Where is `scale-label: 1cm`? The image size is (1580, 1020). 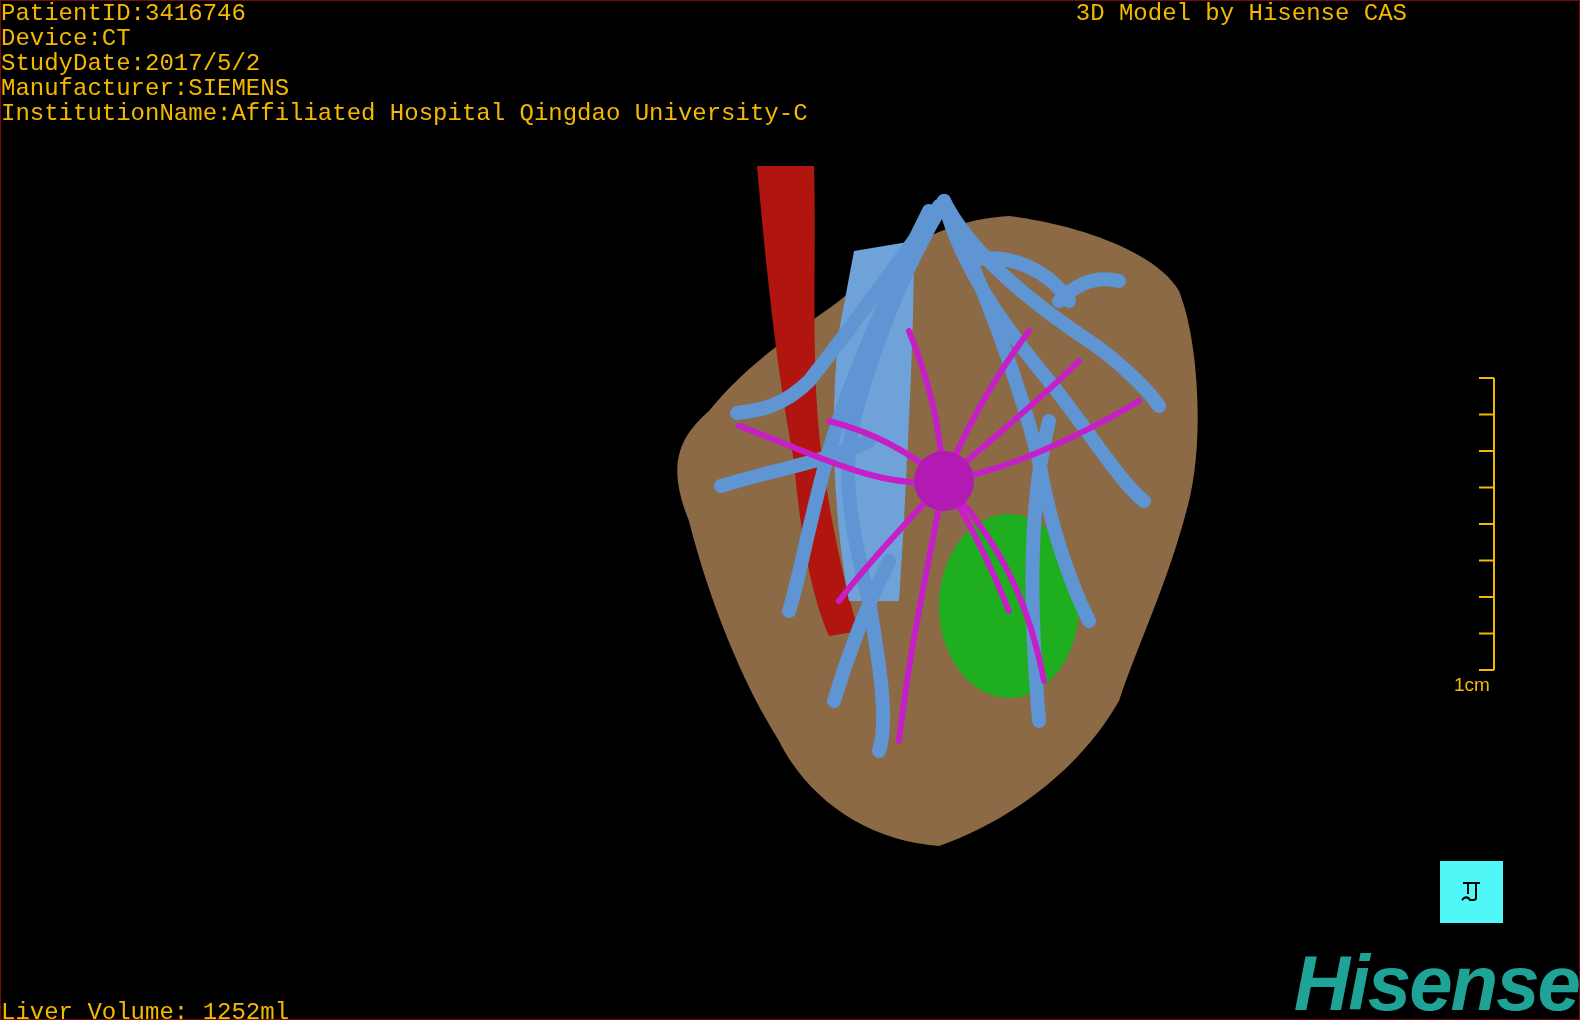
scale-label: 1cm is located at coordinates (1472, 685).